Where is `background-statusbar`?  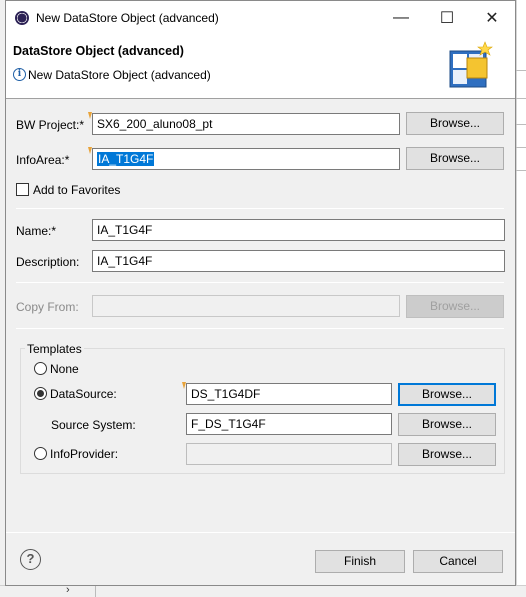 background-statusbar is located at coordinates (263, 591).